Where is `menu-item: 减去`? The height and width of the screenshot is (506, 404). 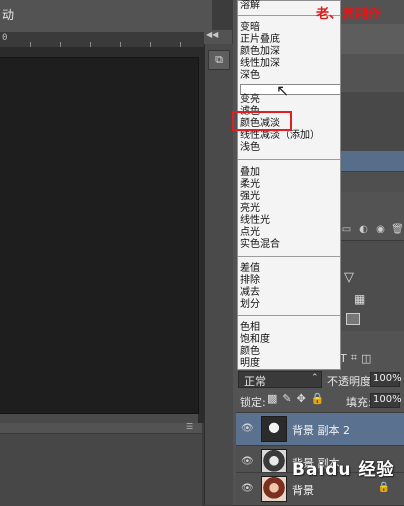
menu-item: 减去 is located at coordinates (289, 293).